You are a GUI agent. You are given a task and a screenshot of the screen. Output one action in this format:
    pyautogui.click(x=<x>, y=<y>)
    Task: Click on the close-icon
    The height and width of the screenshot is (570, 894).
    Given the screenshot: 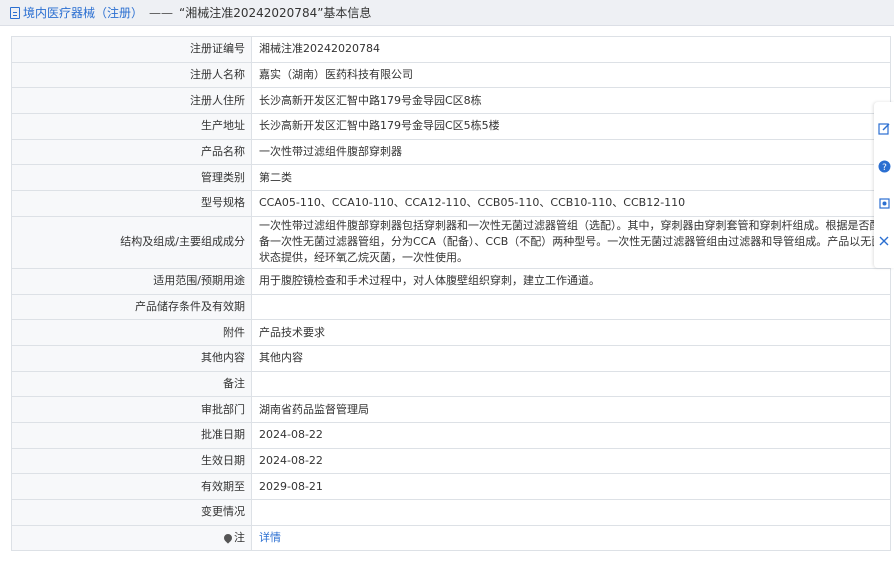 What is the action you would take?
    pyautogui.click(x=884, y=241)
    